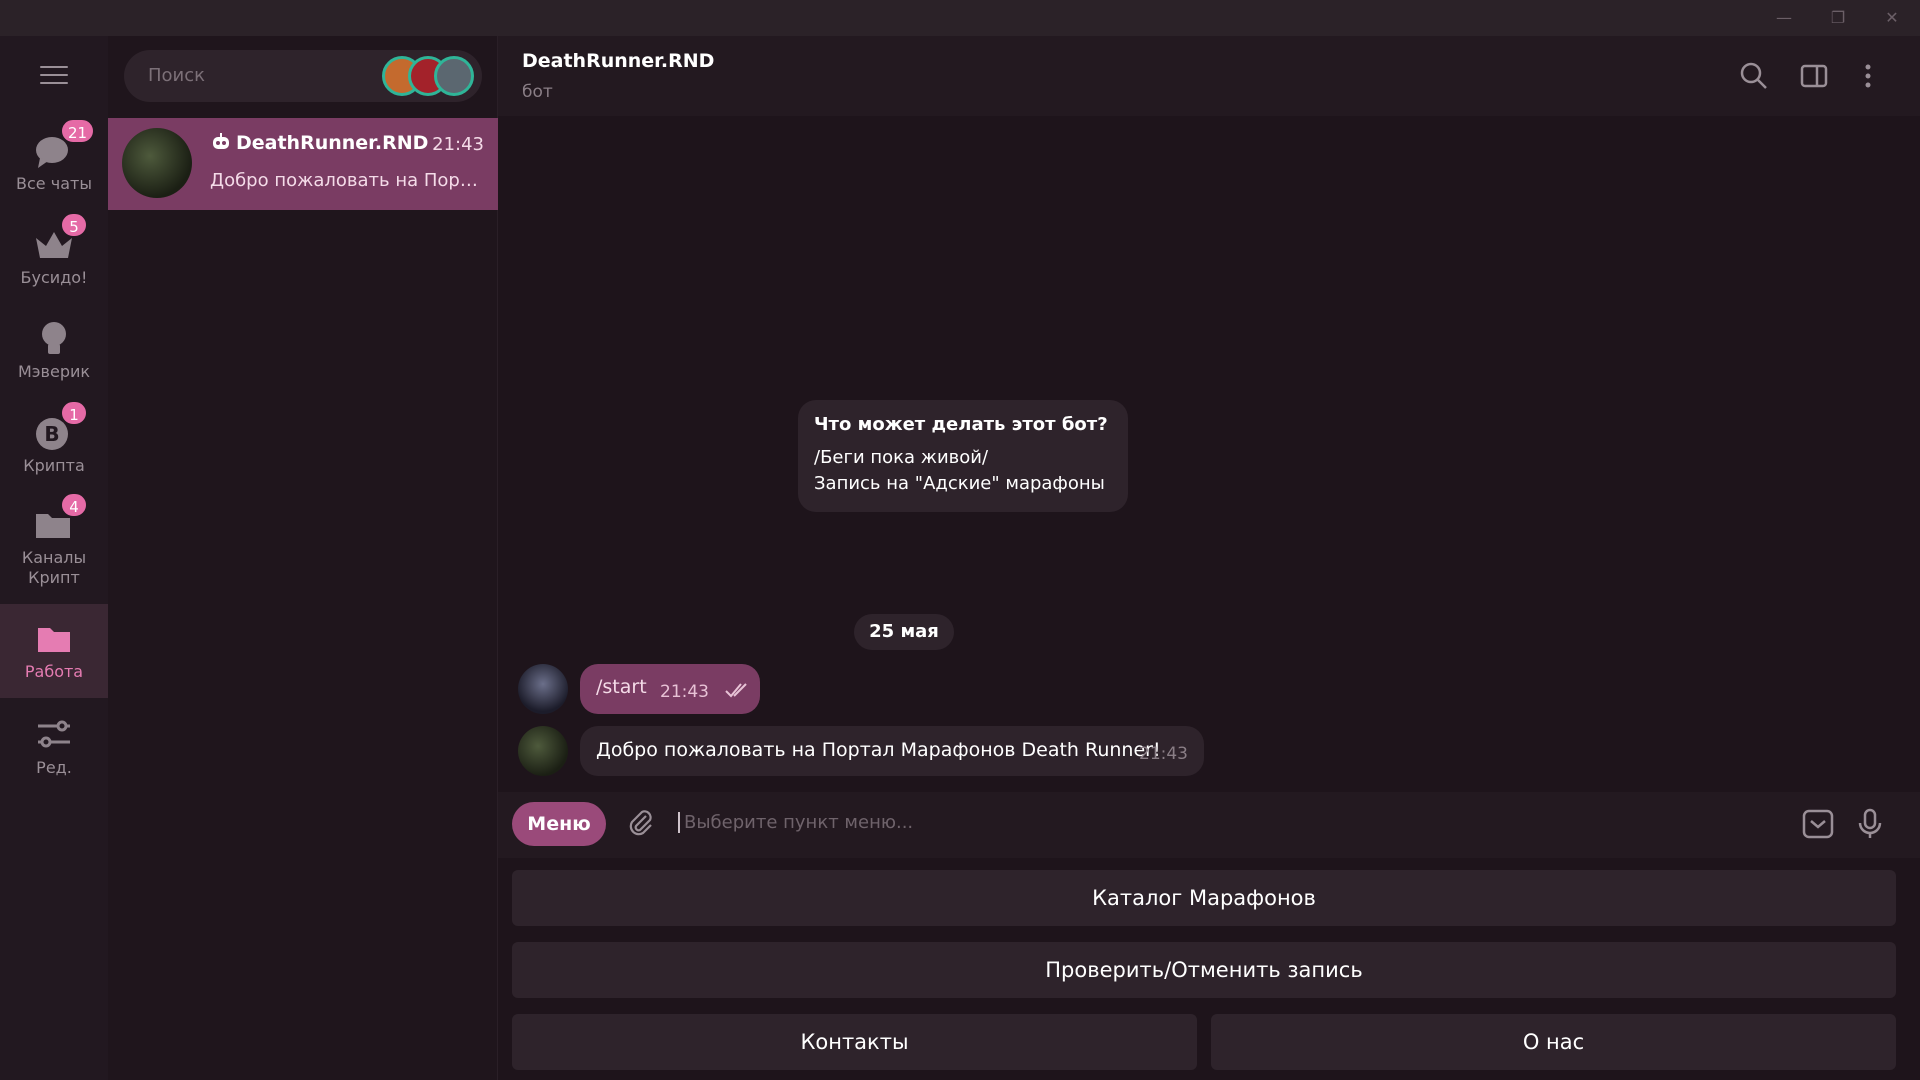 The image size is (1920, 1080). I want to click on title-bar: — ❐ ✕, so click(960, 18).